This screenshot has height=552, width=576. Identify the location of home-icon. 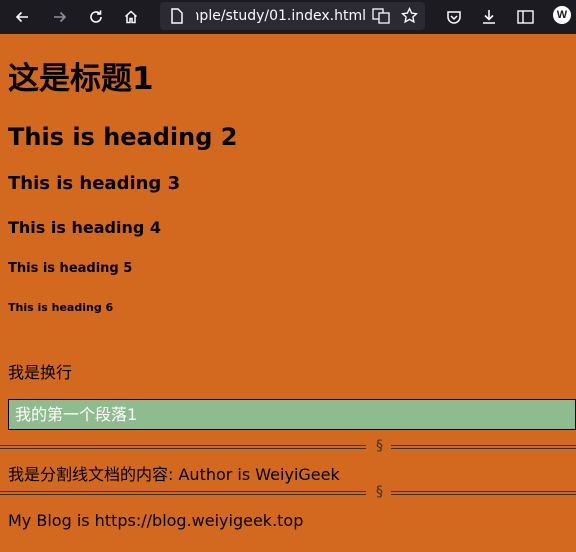
(131, 17).